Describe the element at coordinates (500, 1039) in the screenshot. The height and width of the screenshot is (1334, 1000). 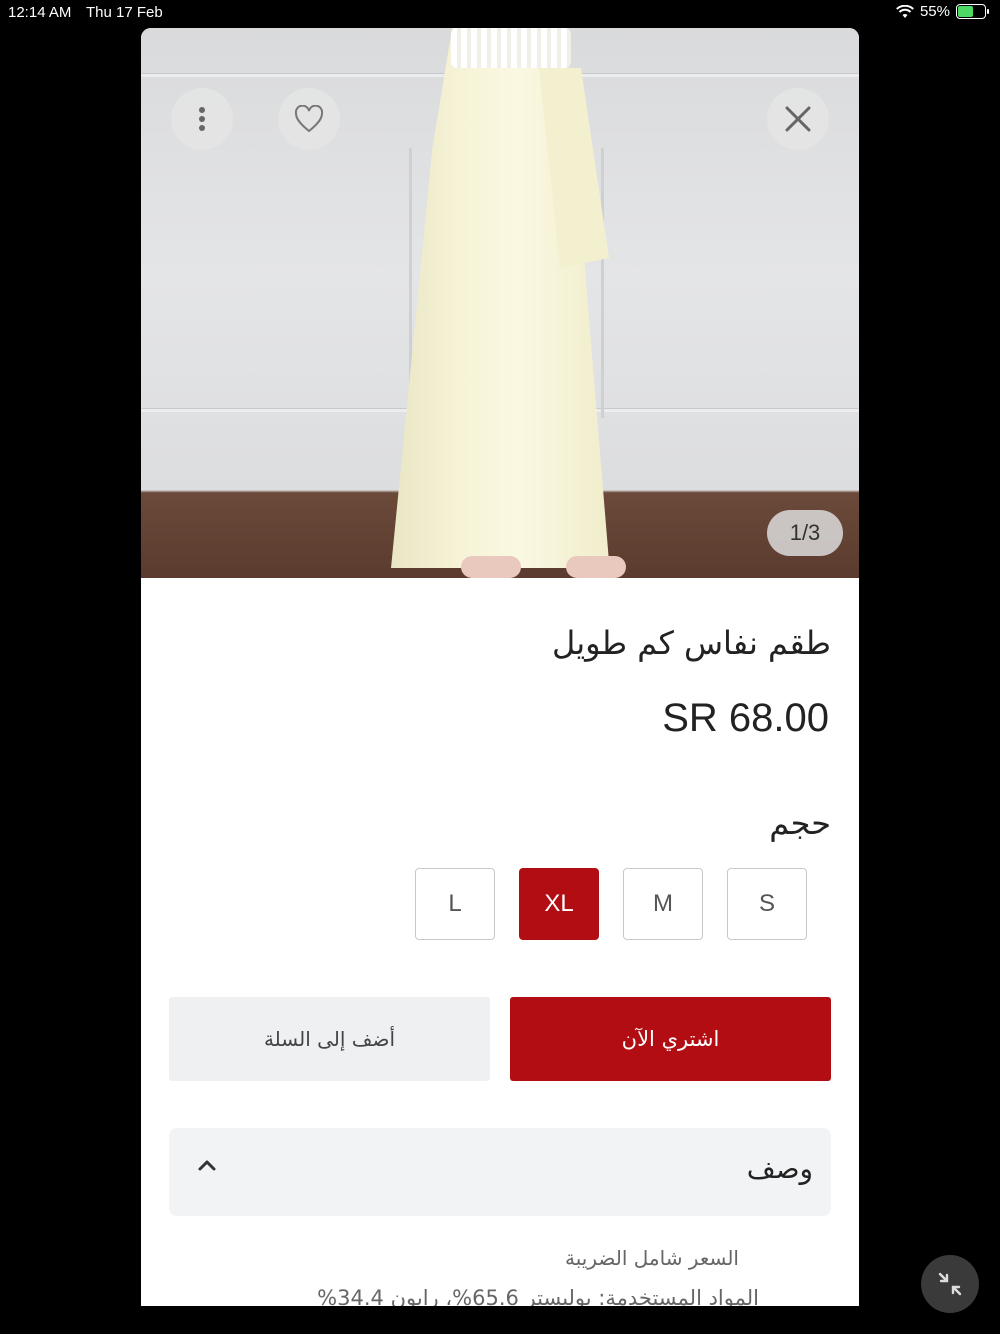
I see `action-buttons: أضف إلى السلة اشتري الآن` at that location.